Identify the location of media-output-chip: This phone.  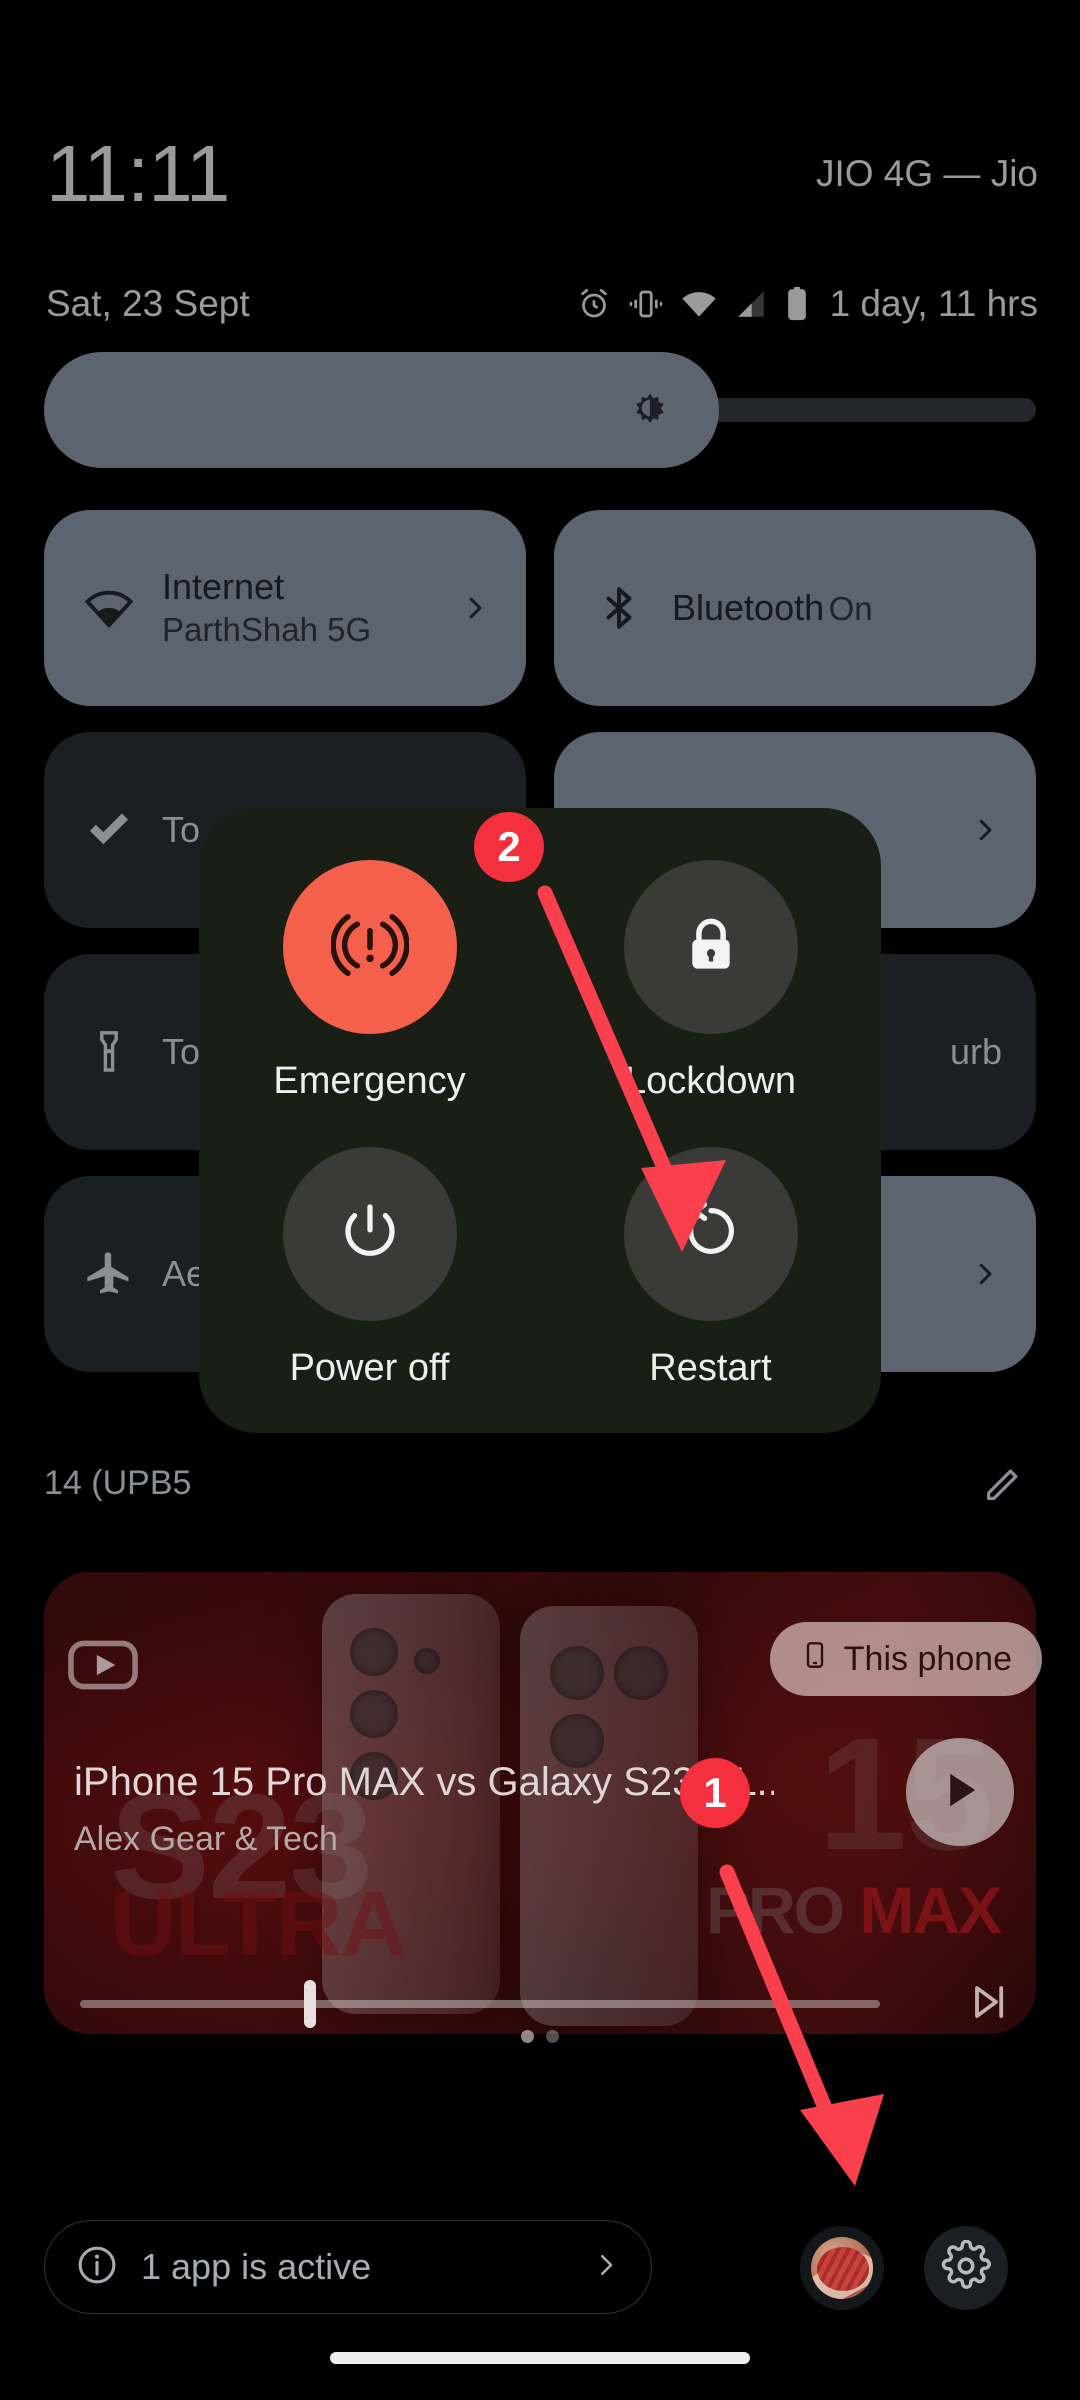
(905, 1659).